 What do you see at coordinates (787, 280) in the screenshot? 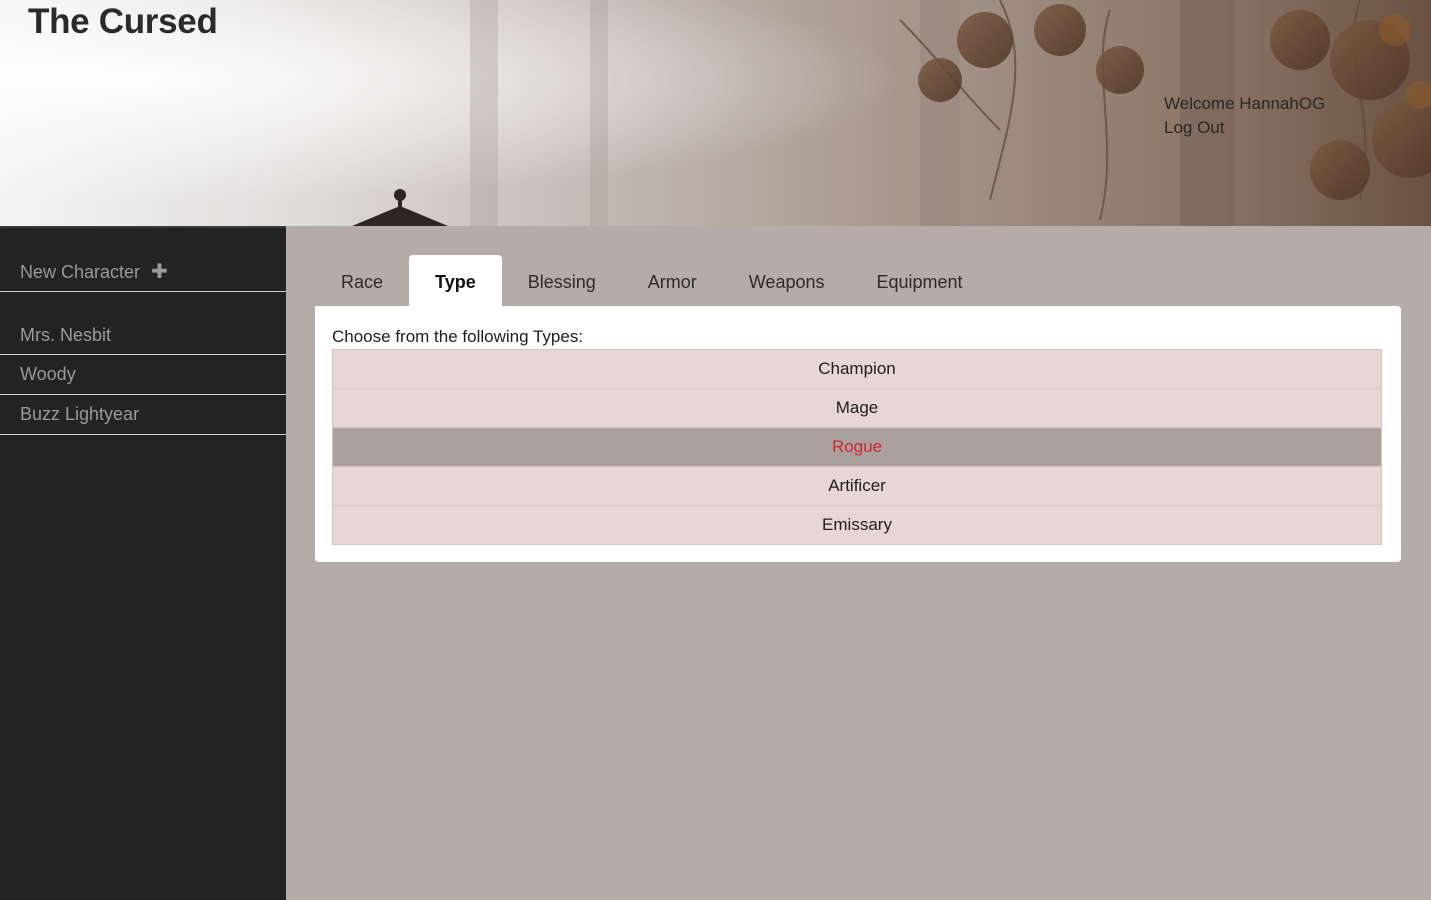
I see `tab-weapons: Weapons` at bounding box center [787, 280].